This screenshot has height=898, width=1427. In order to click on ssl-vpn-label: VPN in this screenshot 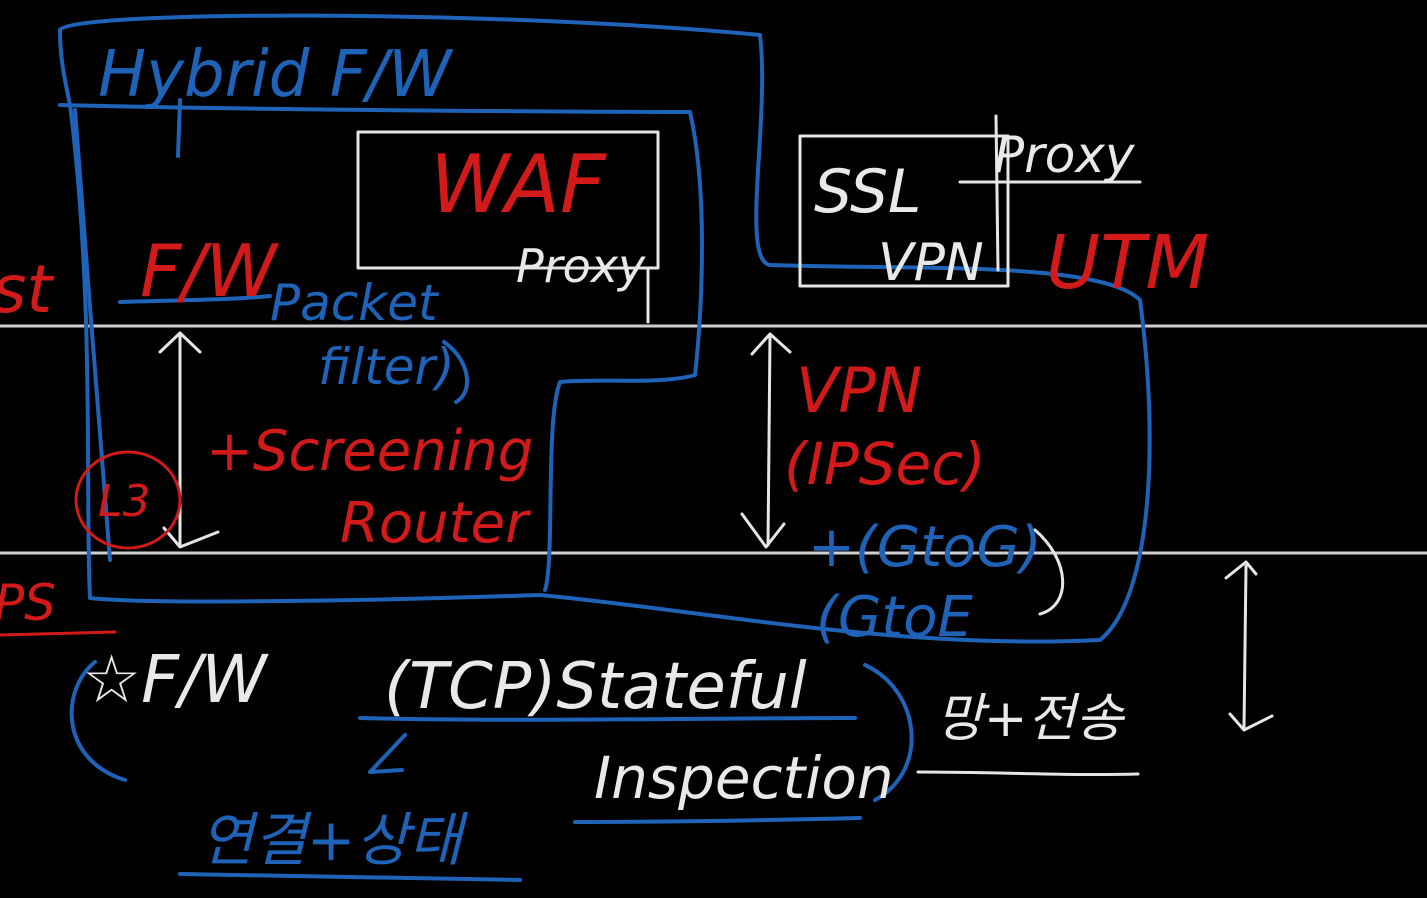, I will do `click(931, 263)`.